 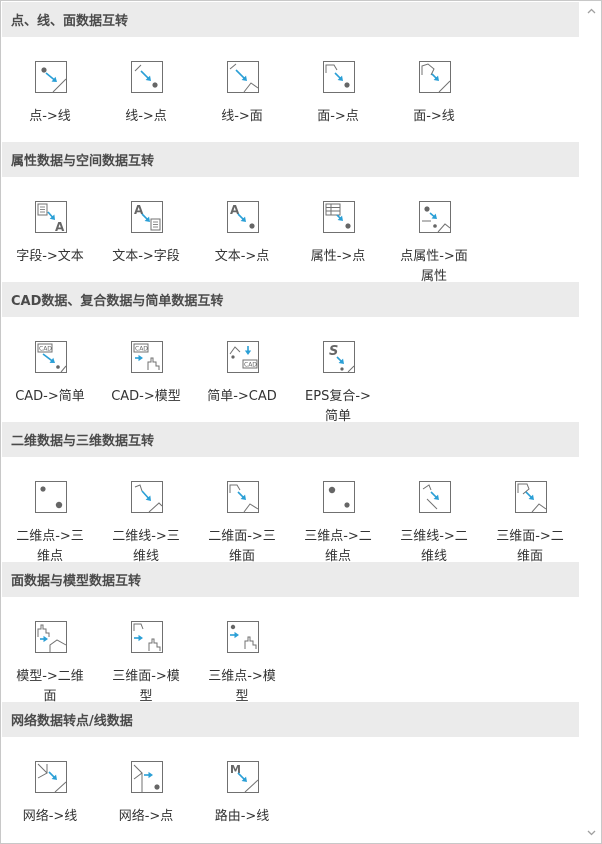 I want to click on tool-row: A 字段->文本 A 文本->字段 A 文本->点 属性->点 点属性->面属性, so click(x=290, y=230).